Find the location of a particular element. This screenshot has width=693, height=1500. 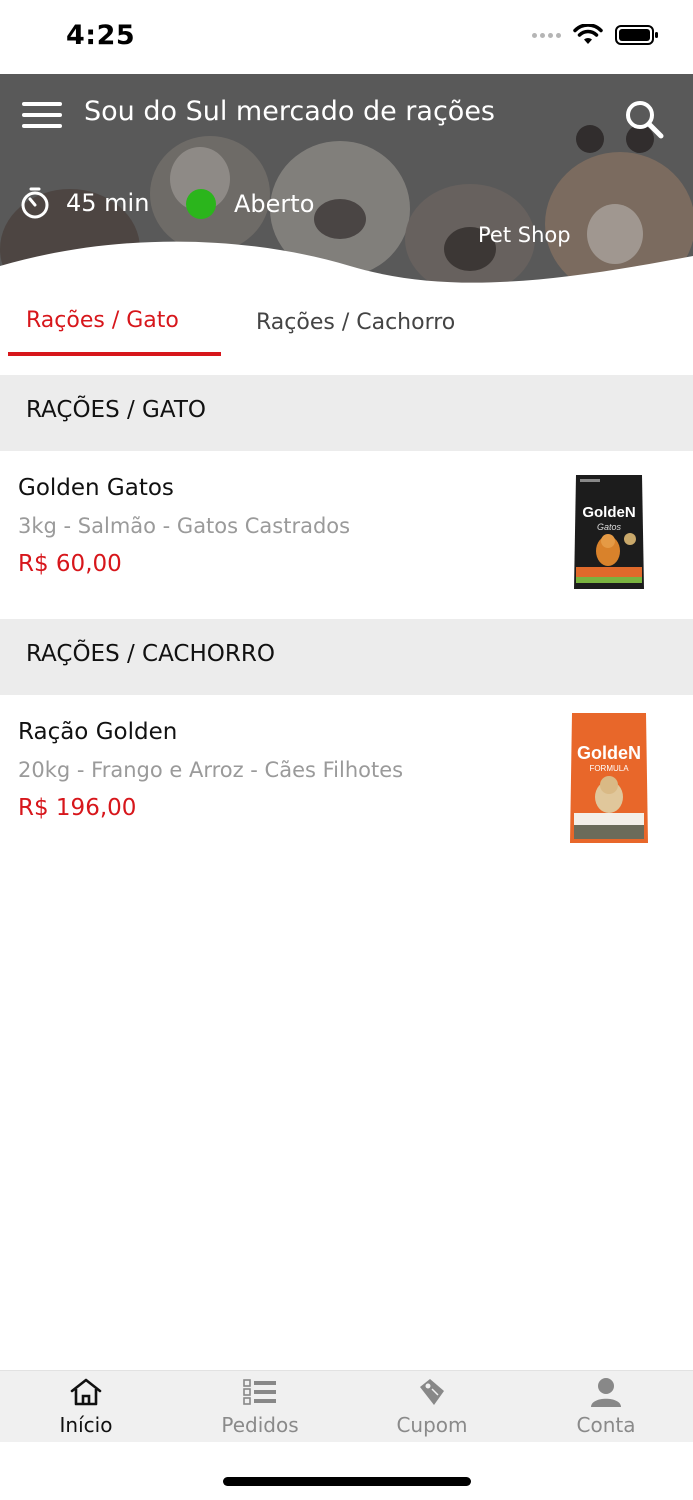

product-description: 3kg - Salmão - Gatos Castrados is located at coordinates (184, 526).